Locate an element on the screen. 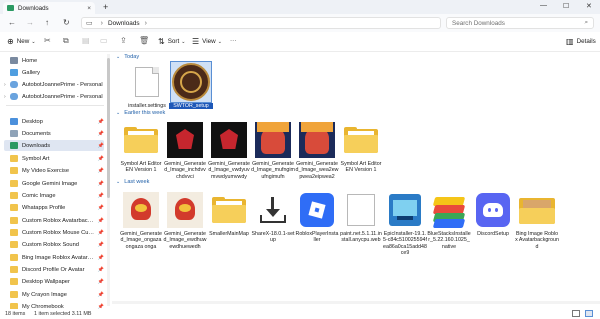  file-item: RobloxPlayerInstaller is located at coordinates (317, 217).